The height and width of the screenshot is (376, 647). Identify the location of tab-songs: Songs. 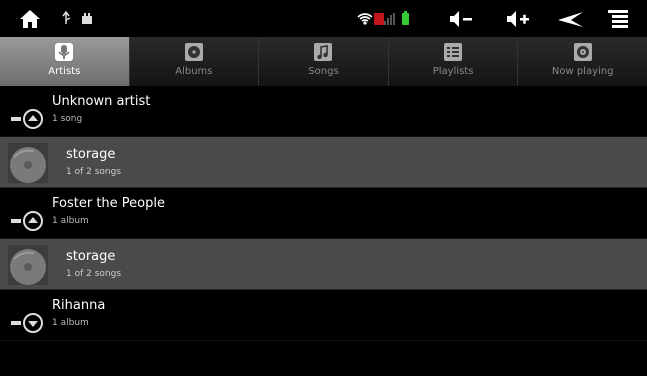
(324, 61).